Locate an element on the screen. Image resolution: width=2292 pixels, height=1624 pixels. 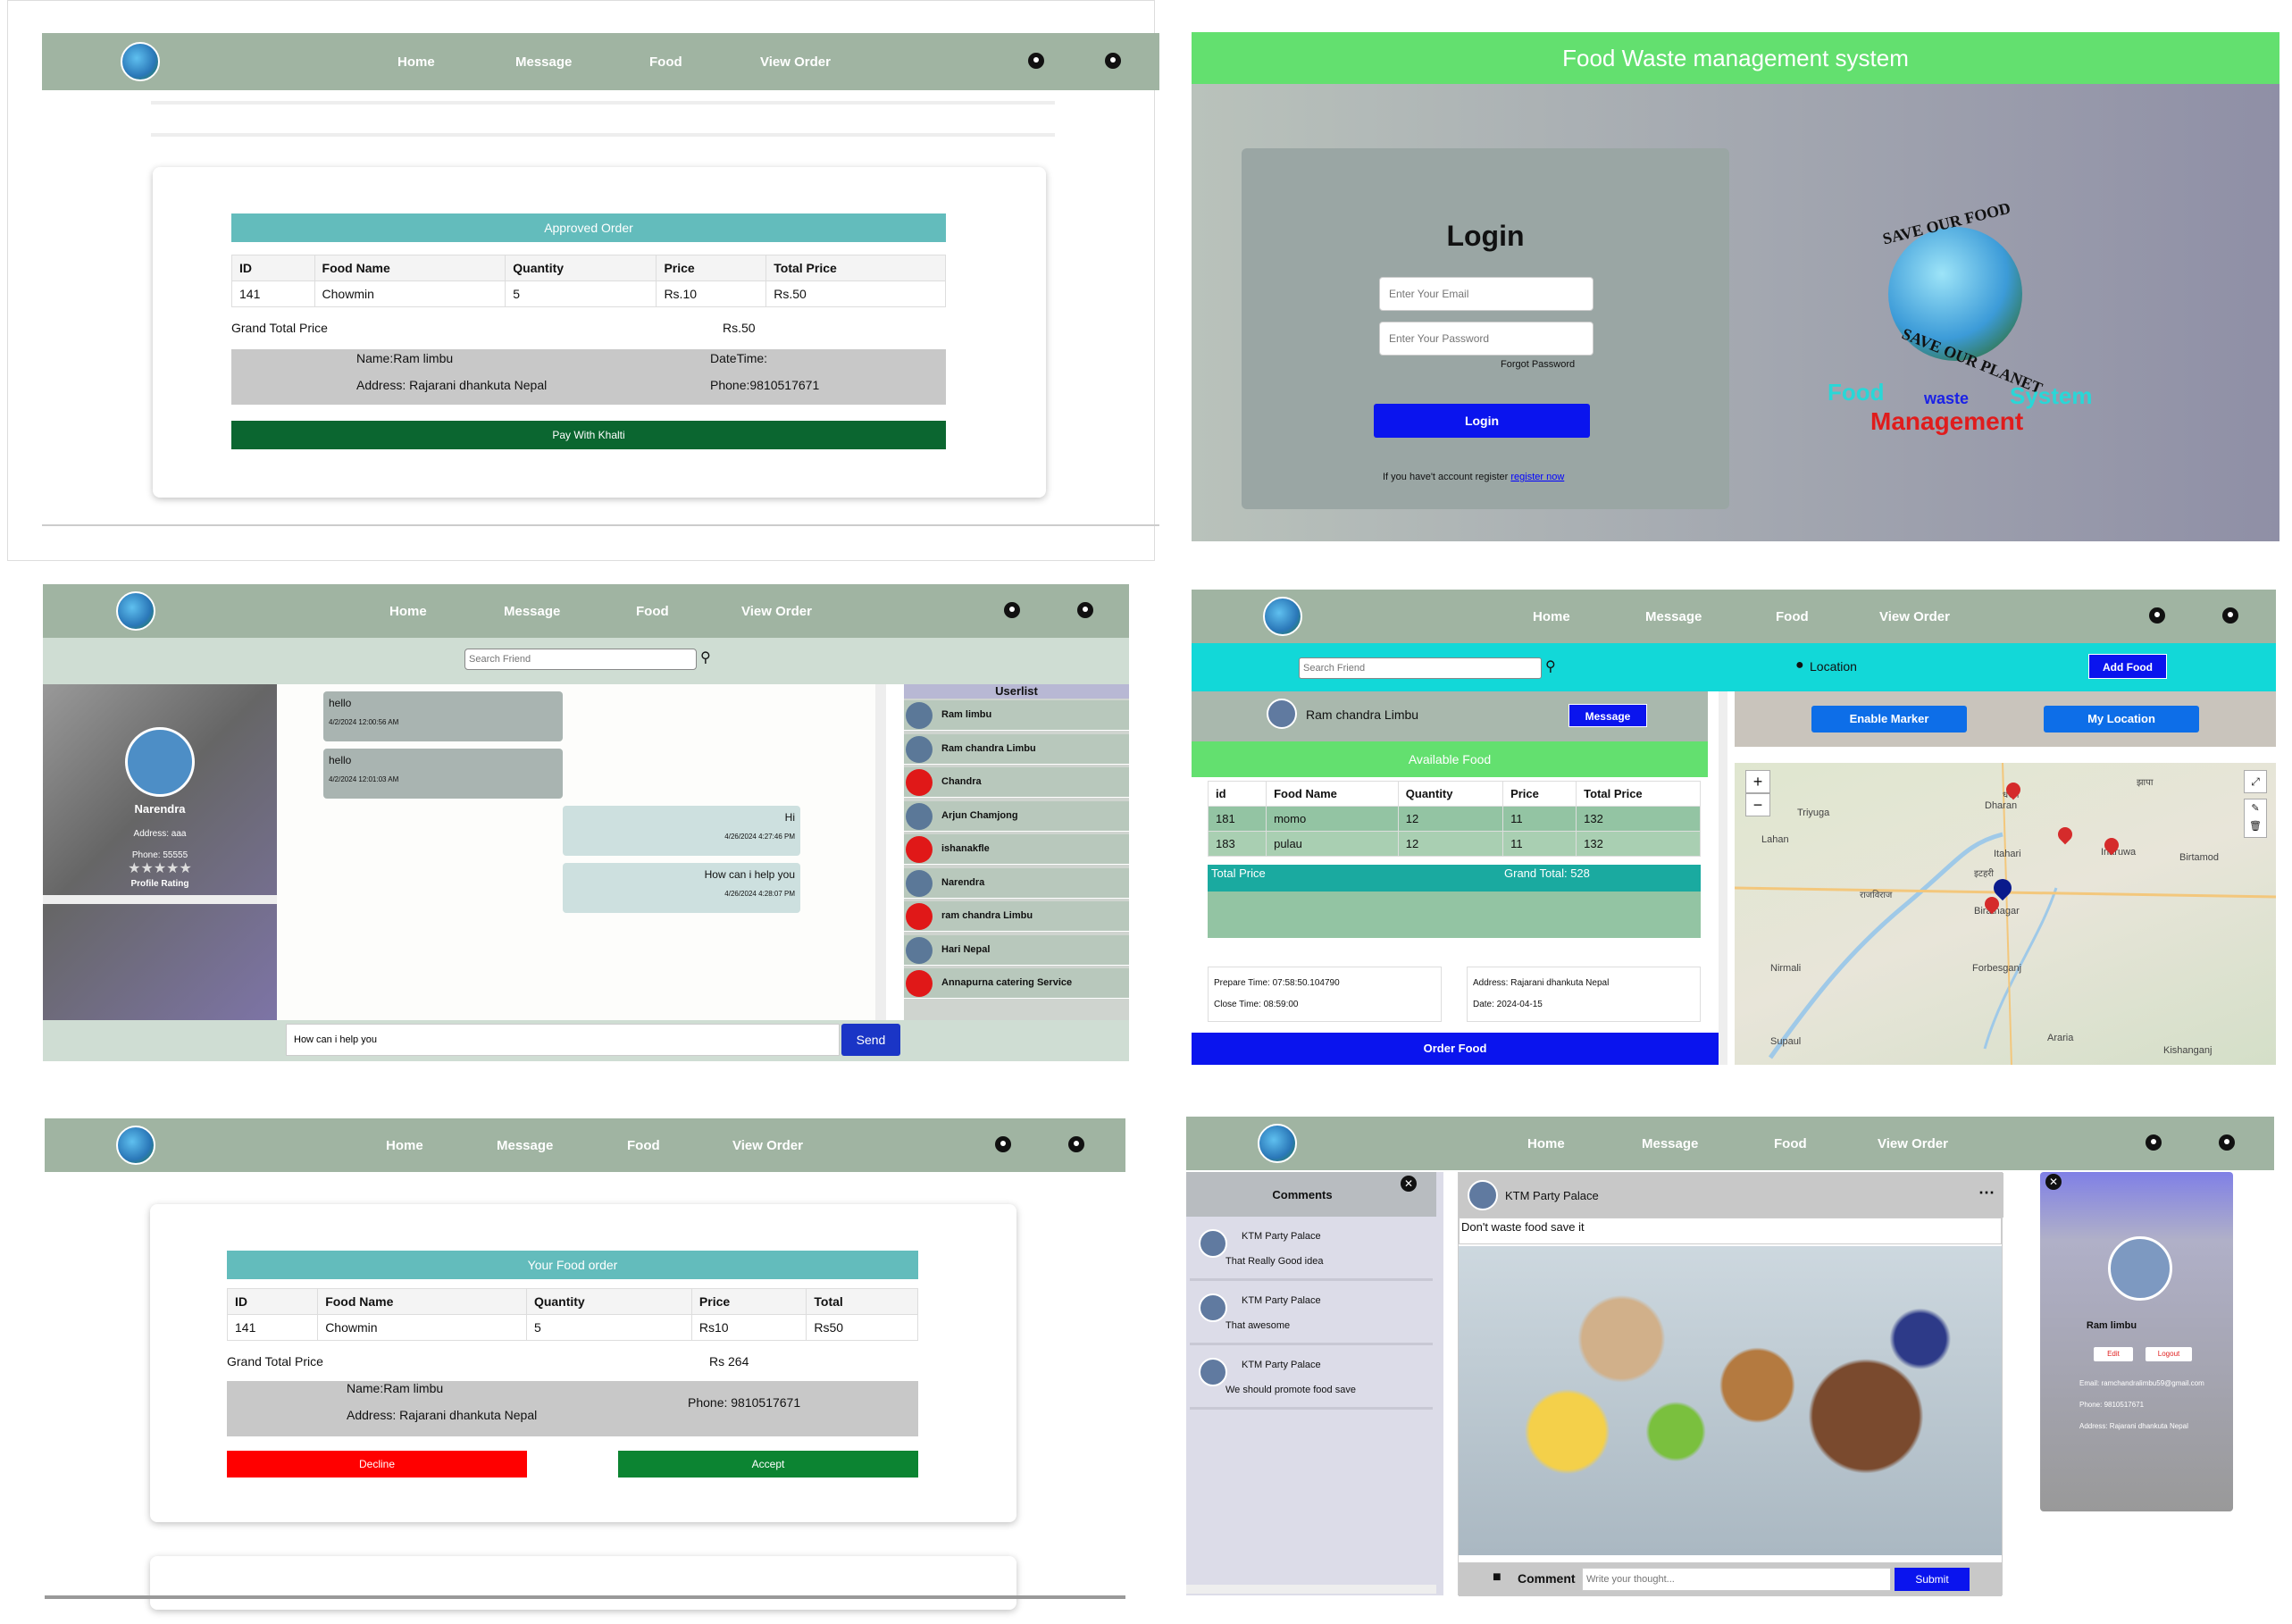
email-field is located at coordinates (1487, 294).